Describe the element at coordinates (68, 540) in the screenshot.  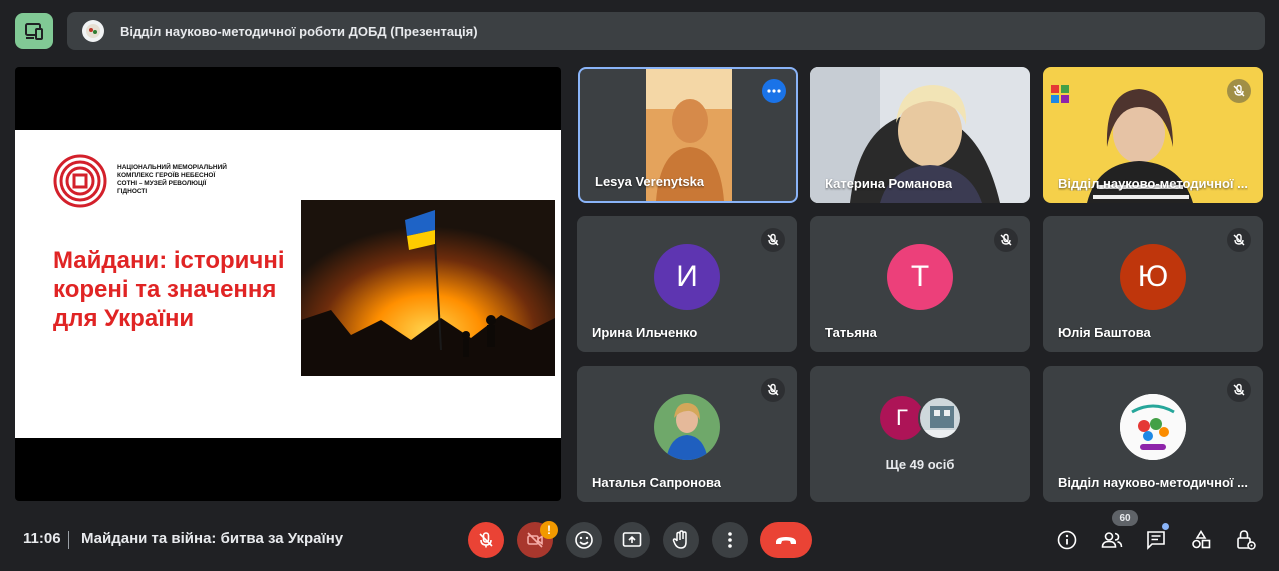
I see `divider` at that location.